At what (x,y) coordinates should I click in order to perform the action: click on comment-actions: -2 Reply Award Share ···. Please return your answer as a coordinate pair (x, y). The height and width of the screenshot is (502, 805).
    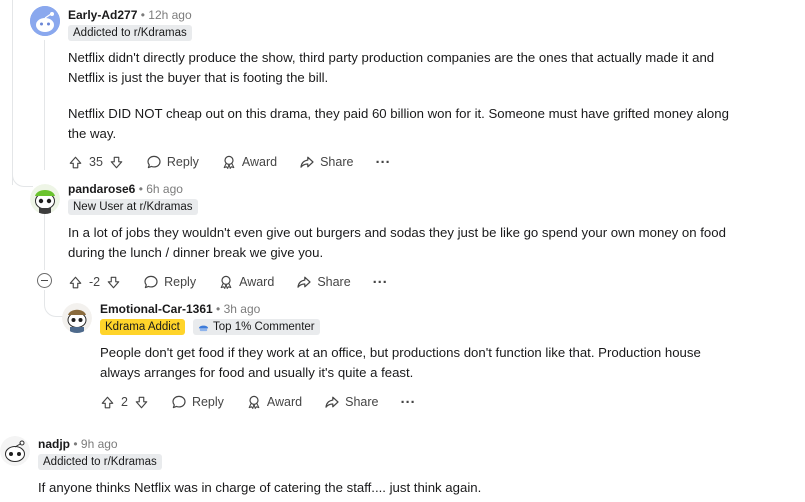
    Looking at the image, I should click on (228, 282).